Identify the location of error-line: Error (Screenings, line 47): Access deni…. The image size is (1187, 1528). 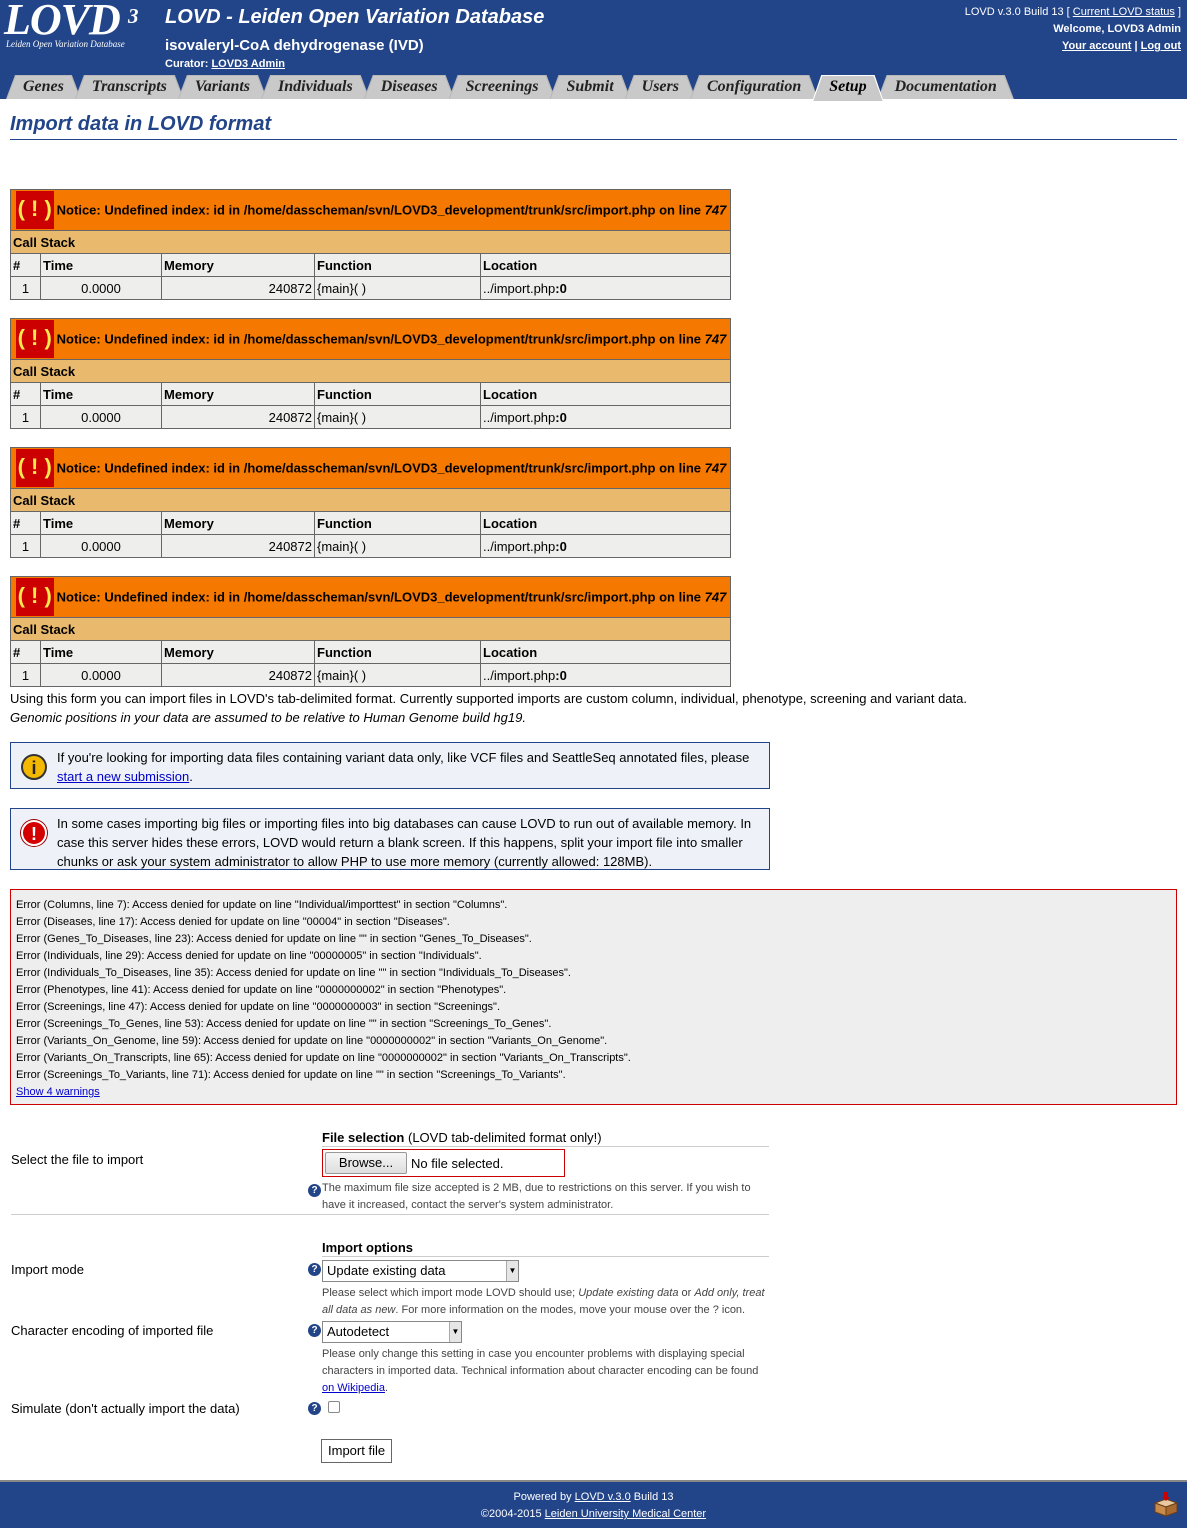
(258, 1007).